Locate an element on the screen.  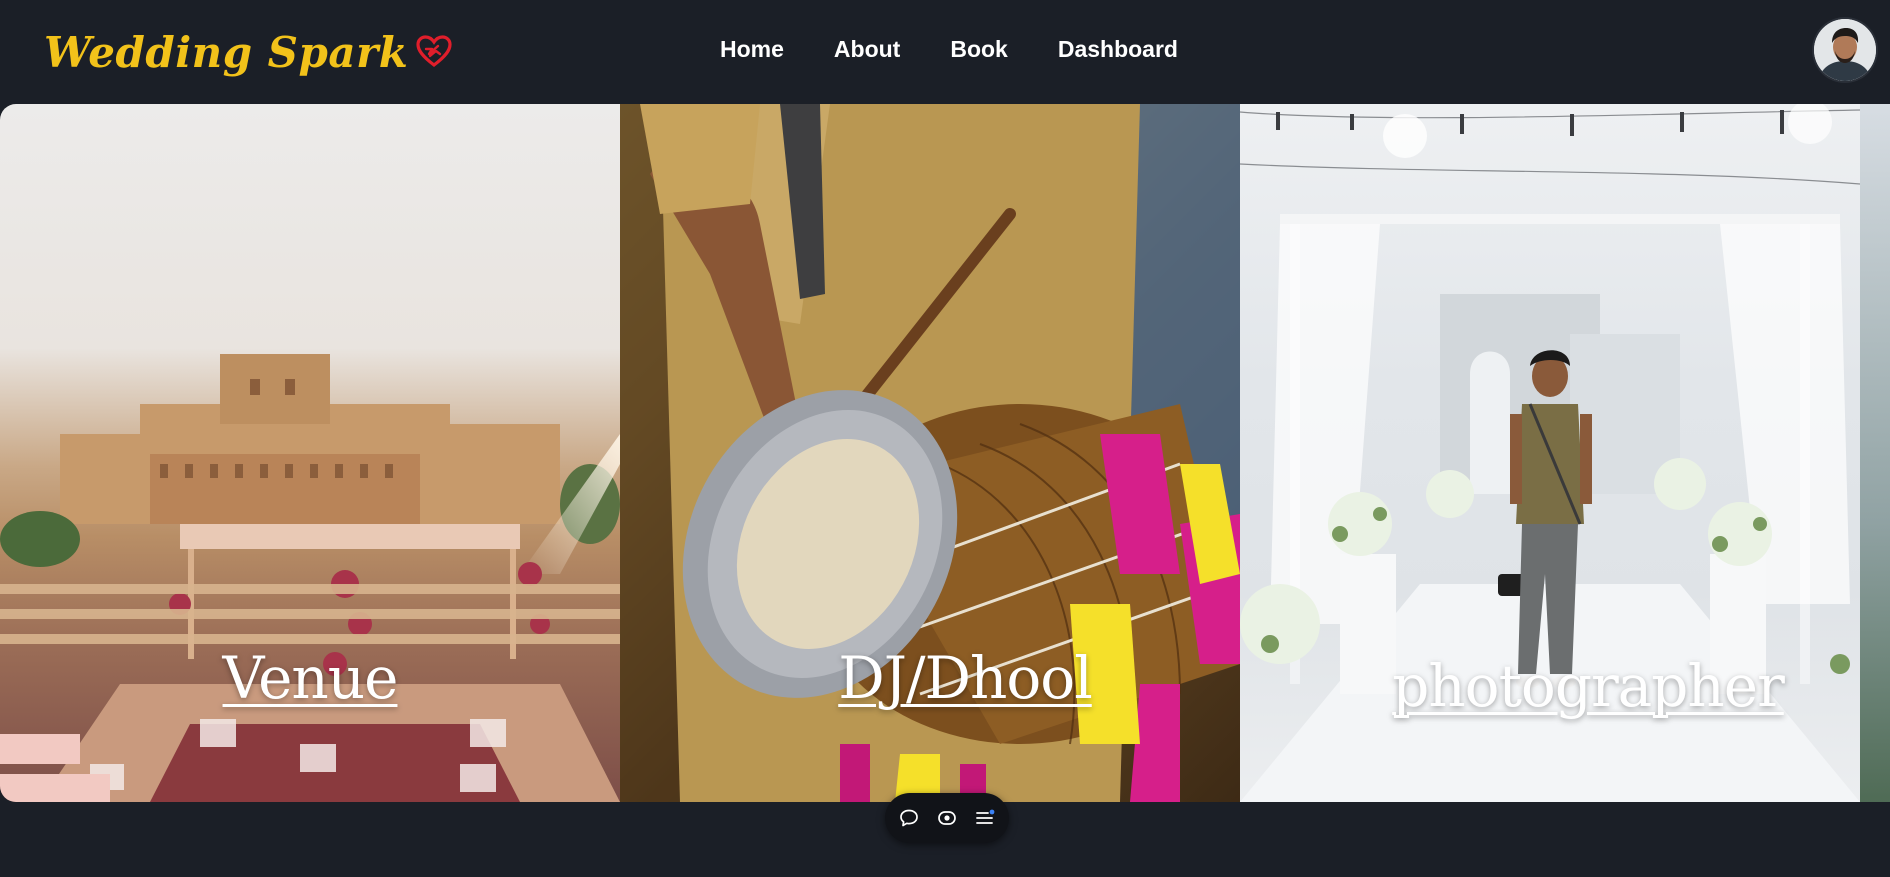
nav-about-link: About is located at coordinates (867, 49).